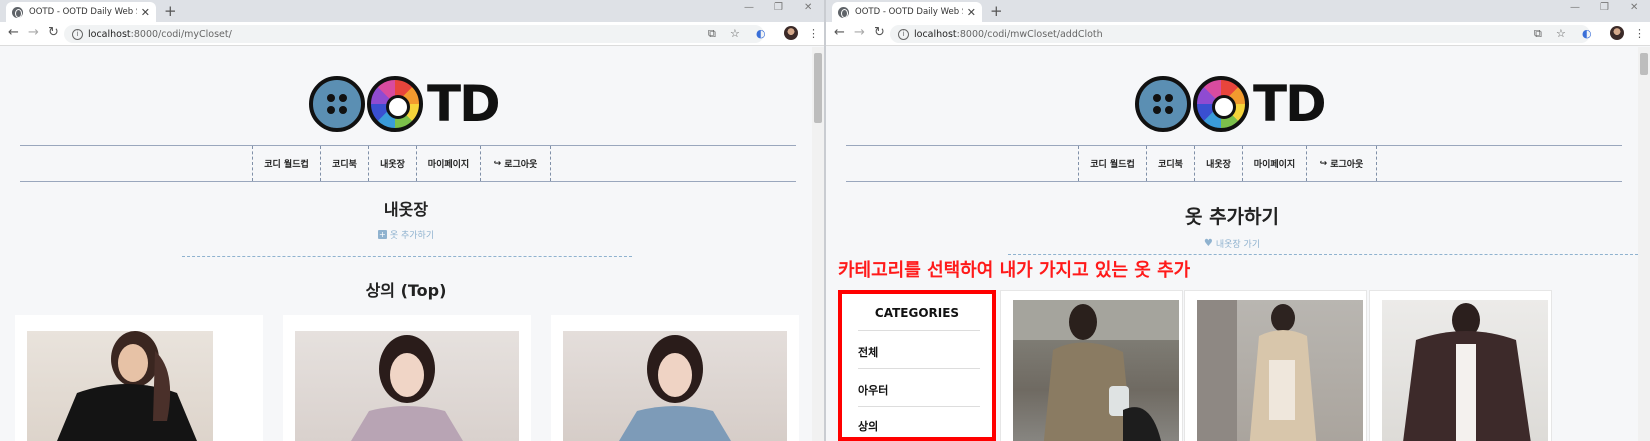 This screenshot has width=1650, height=441. I want to click on url-text: localhost:8000/codi/mwCloset/addCloth, so click(1008, 34).